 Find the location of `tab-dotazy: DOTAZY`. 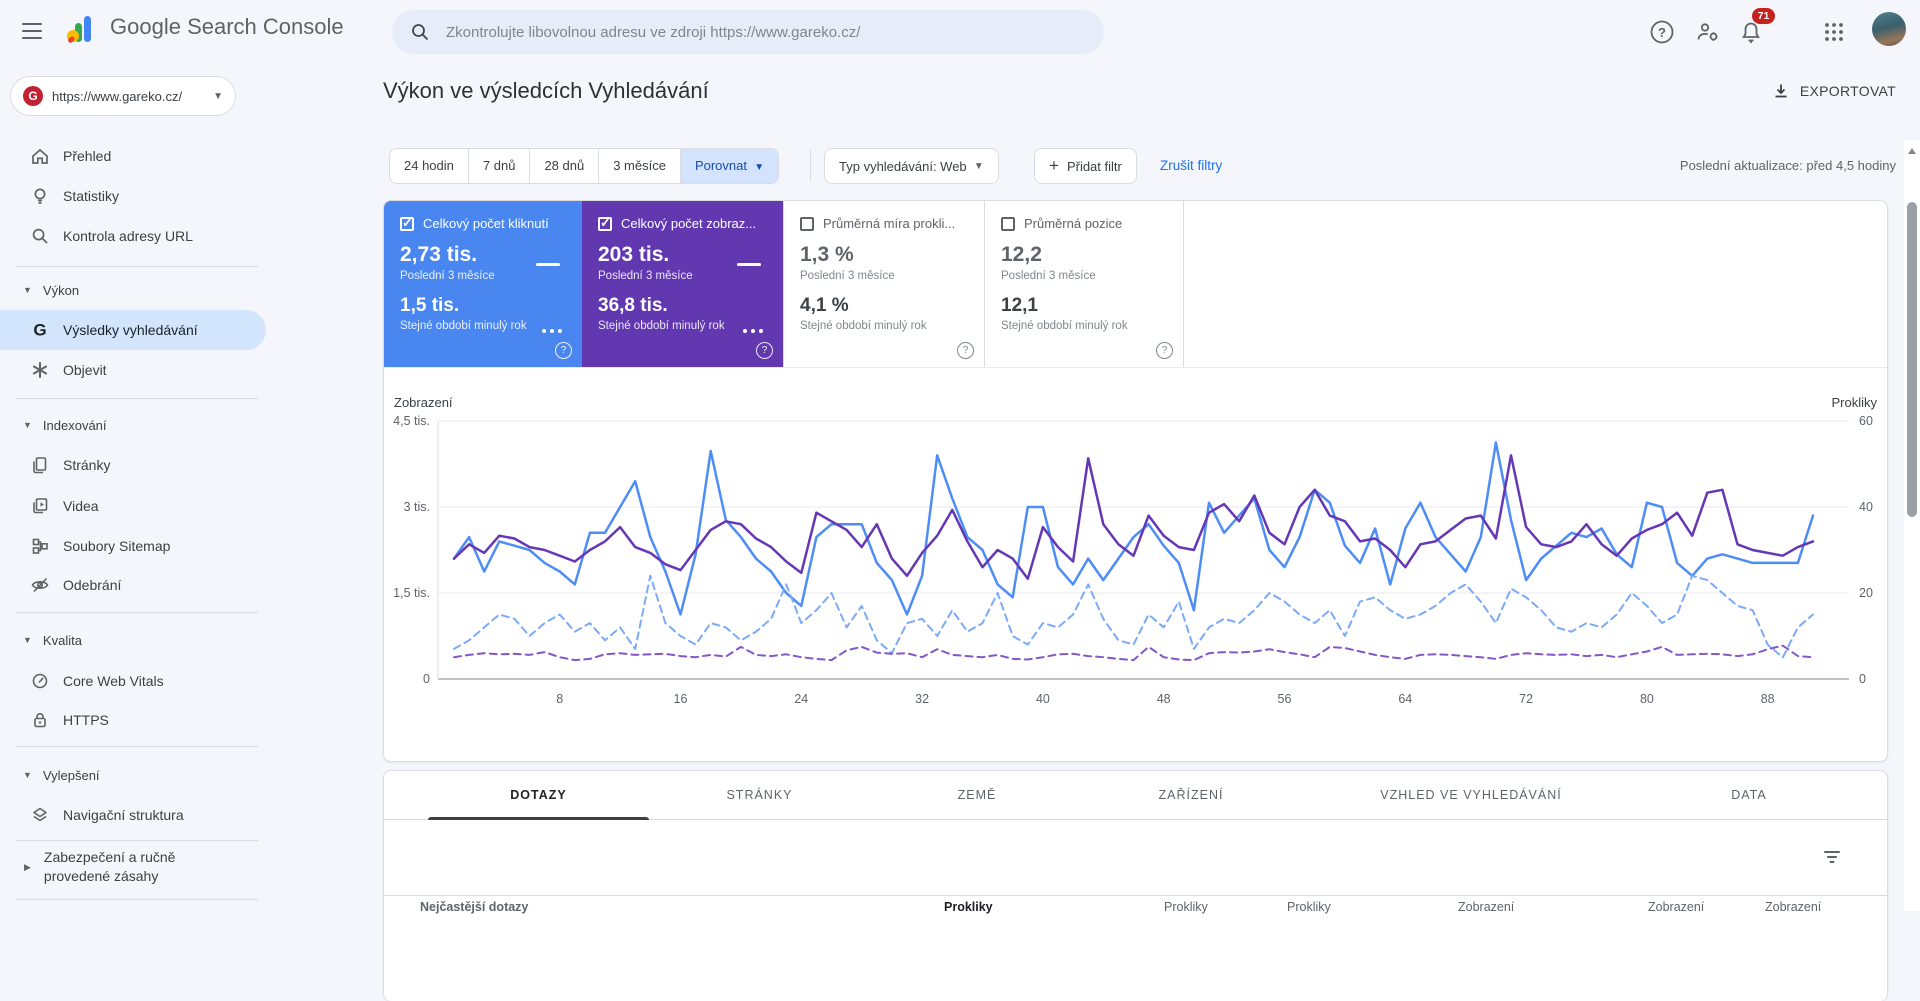

tab-dotazy: DOTAZY is located at coordinates (538, 795).